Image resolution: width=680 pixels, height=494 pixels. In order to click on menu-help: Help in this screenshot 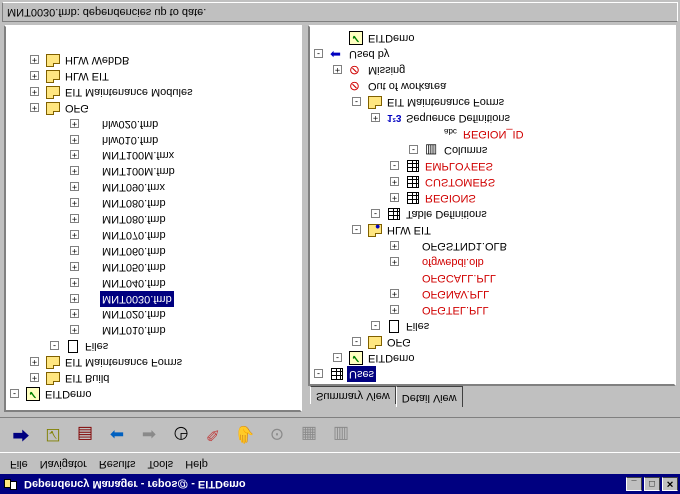, I will do `click(196, 464)`.